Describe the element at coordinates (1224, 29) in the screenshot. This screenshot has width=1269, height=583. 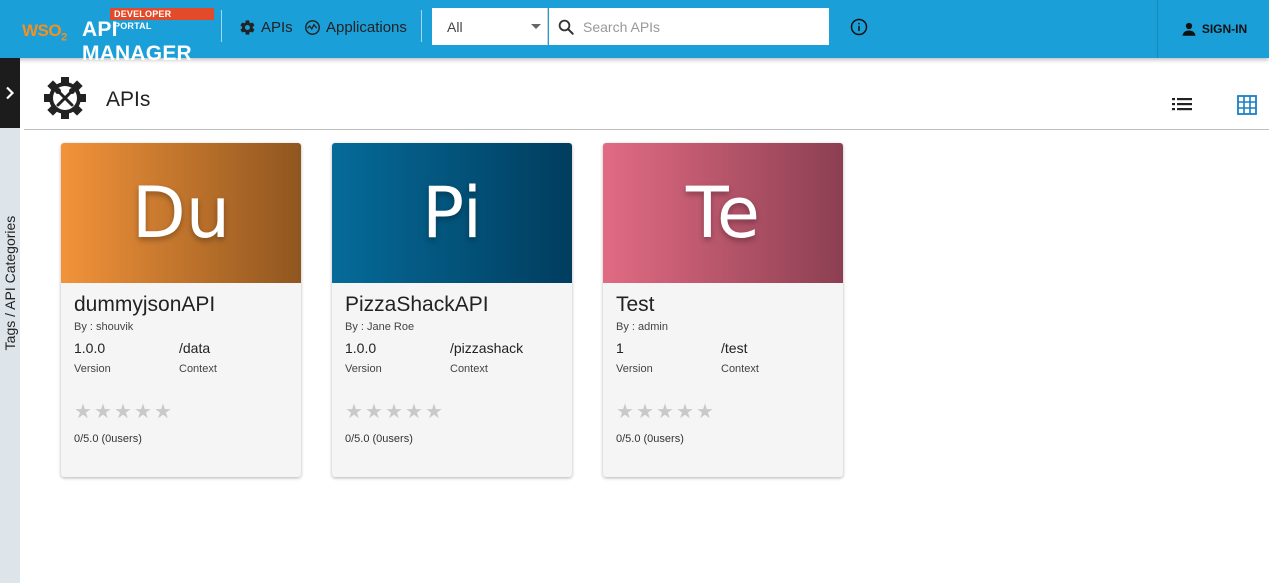
I see `sign-in-label: SIGN-IN` at that location.